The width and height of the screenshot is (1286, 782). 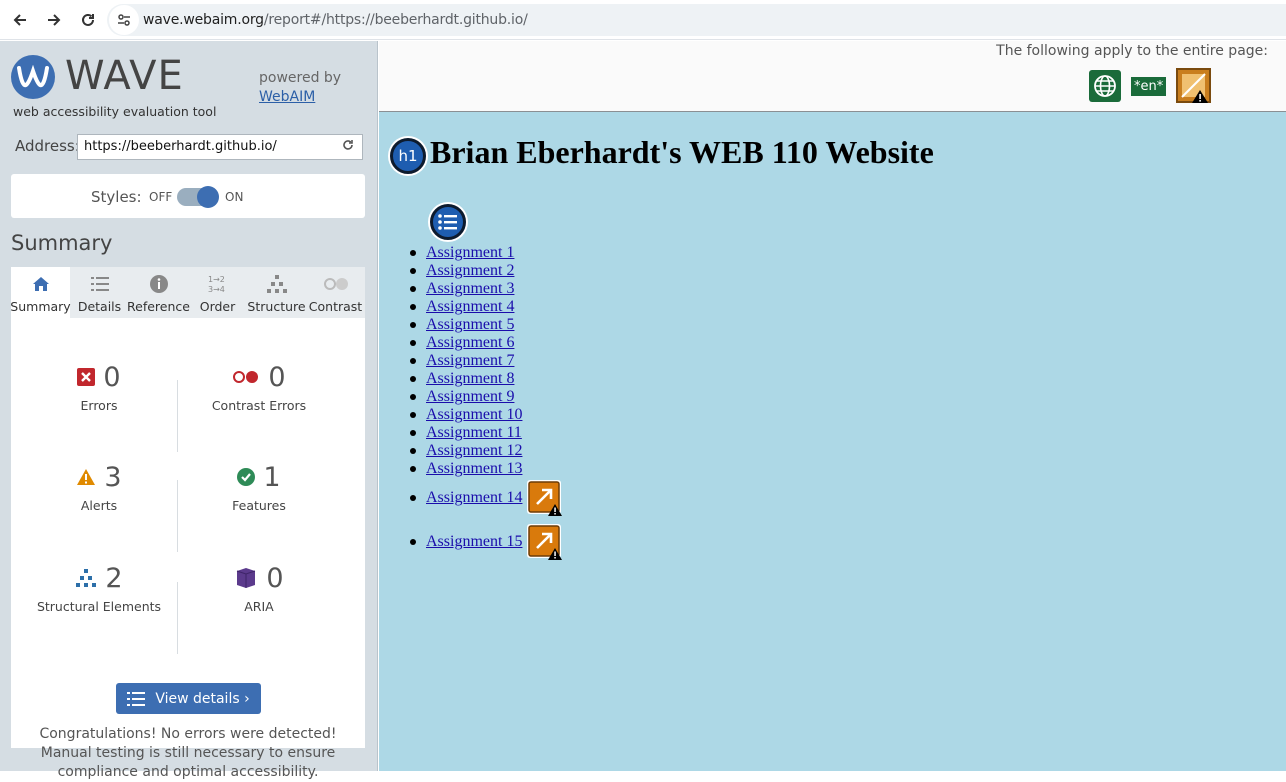 What do you see at coordinates (99, 486) in the screenshot?
I see `alerts-stat: 3 Alerts` at bounding box center [99, 486].